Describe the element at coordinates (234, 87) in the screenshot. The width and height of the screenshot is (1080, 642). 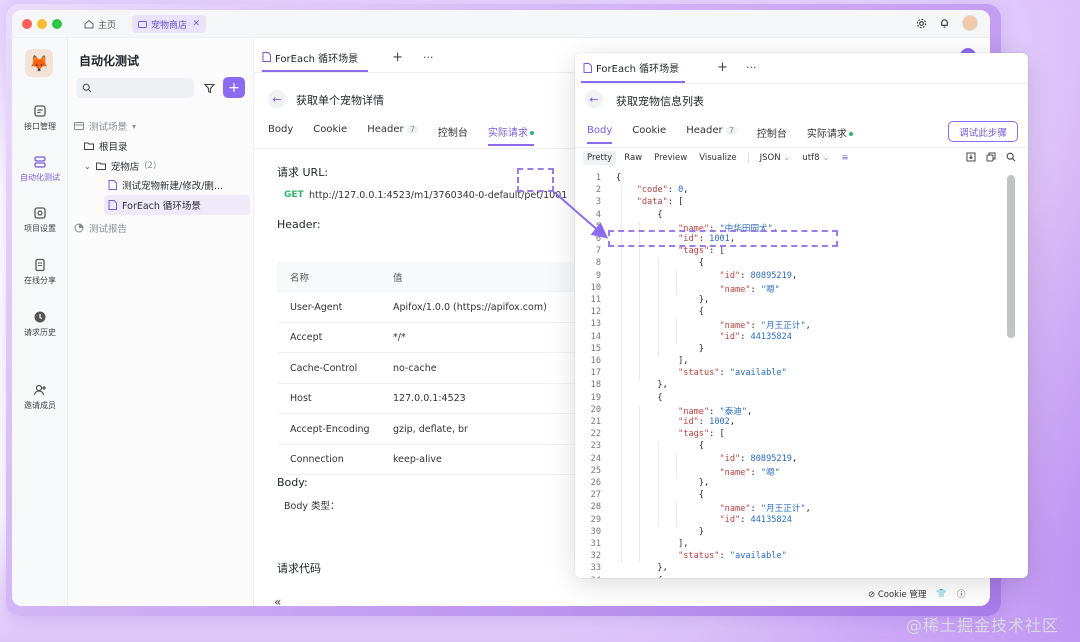
I see `add-button: +` at that location.